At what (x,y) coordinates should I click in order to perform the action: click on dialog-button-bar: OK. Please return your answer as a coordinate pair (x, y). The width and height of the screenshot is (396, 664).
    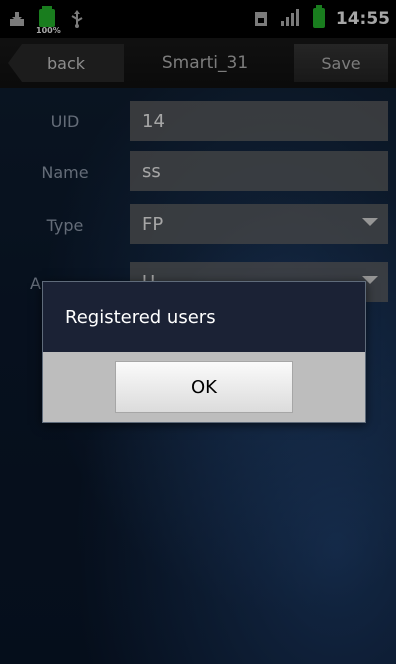
    Looking at the image, I should click on (204, 387).